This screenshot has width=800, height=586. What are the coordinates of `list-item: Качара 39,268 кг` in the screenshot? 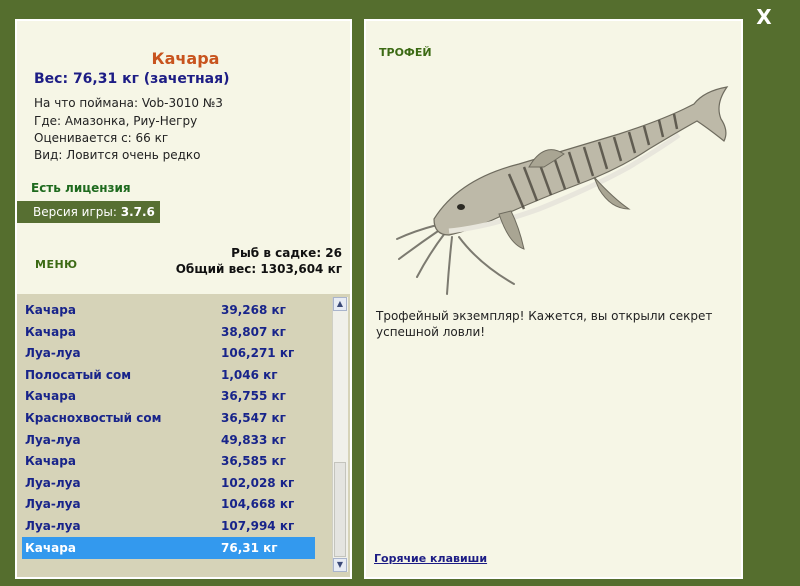 It's located at (168, 310).